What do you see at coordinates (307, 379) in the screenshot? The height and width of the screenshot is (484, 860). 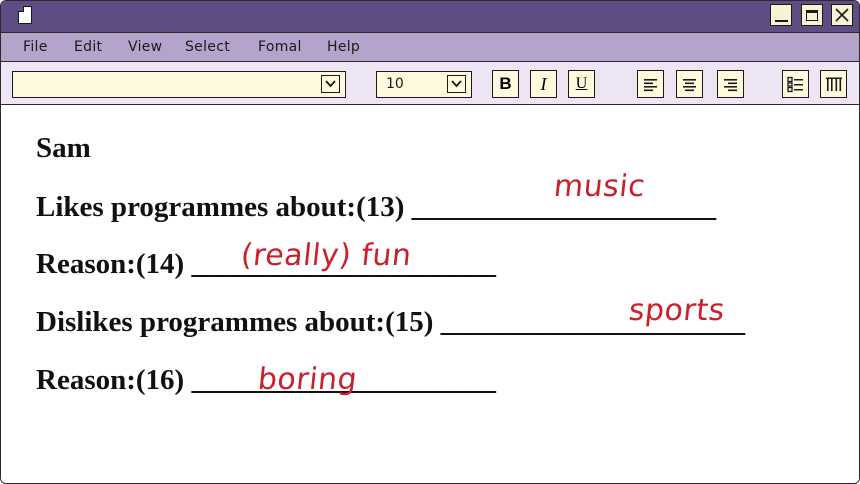 I see `answer-16: boring` at bounding box center [307, 379].